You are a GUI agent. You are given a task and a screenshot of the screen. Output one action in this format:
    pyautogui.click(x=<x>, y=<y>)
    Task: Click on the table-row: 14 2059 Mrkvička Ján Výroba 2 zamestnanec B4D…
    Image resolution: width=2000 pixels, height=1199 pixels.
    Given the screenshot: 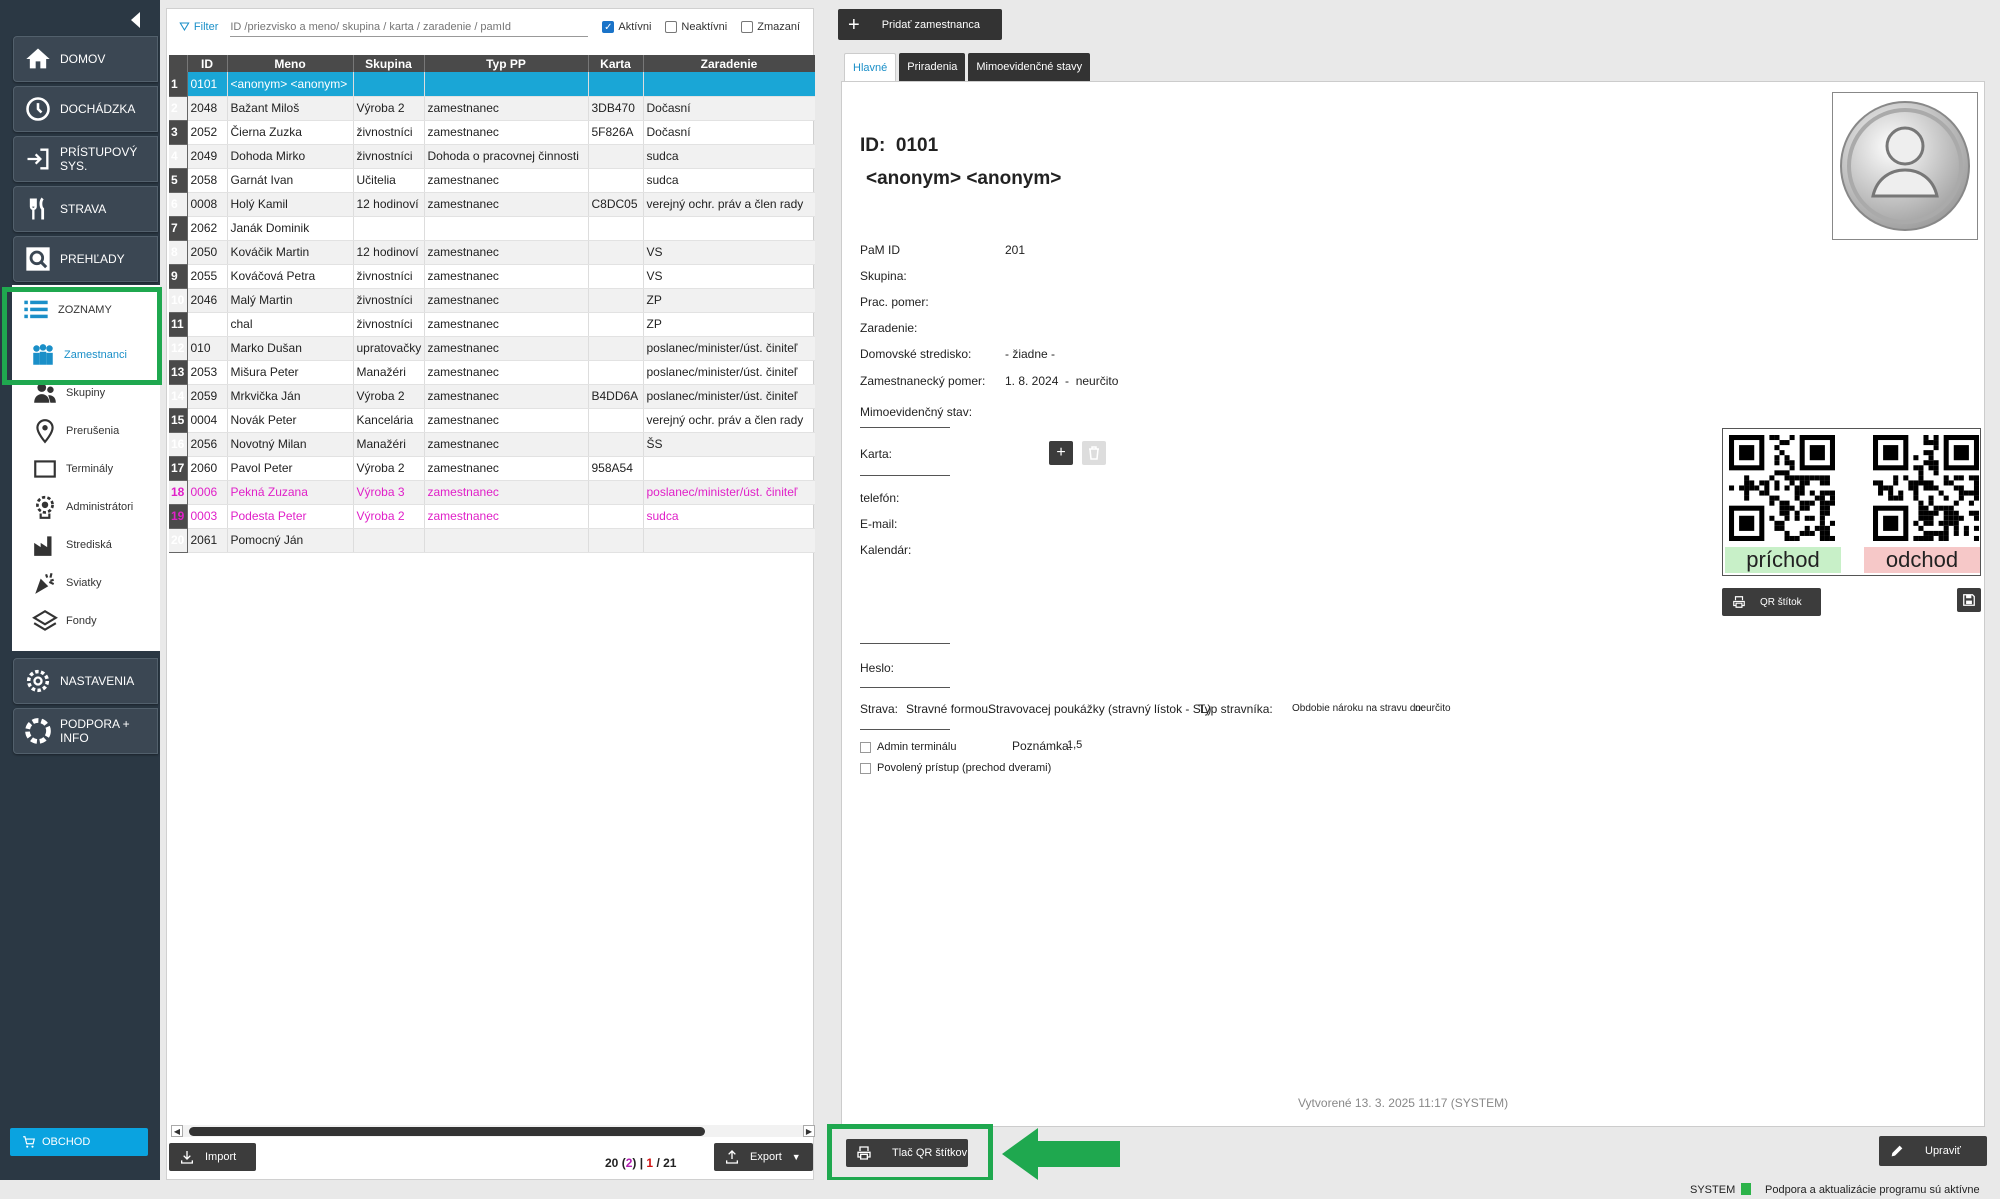 What is the action you would take?
    pyautogui.click(x=492, y=396)
    